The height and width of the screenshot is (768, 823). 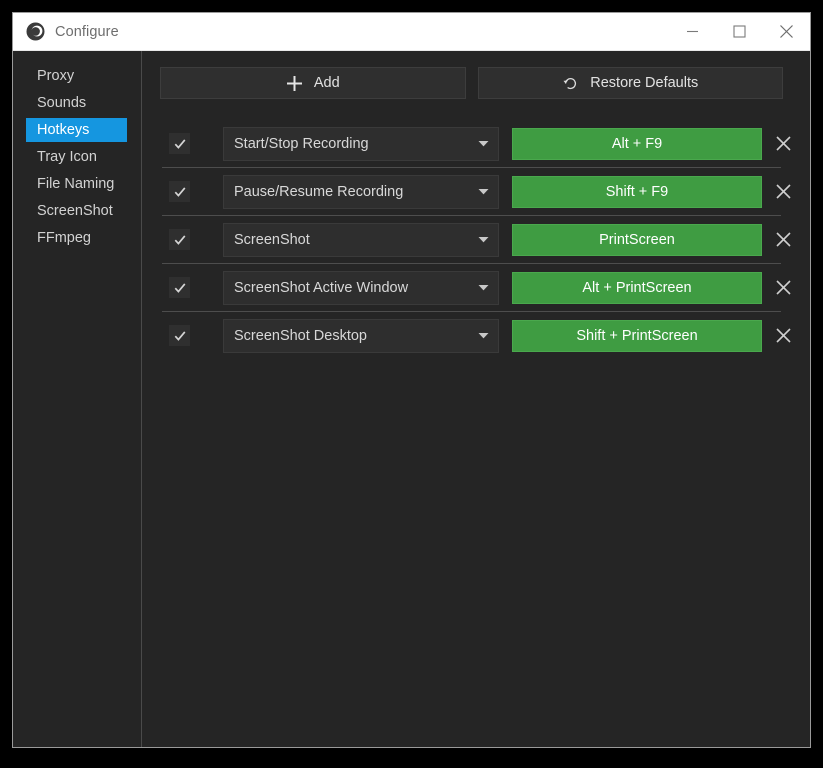 I want to click on hotkey-shortcut-button: Shift + PrintScreen, so click(x=637, y=335).